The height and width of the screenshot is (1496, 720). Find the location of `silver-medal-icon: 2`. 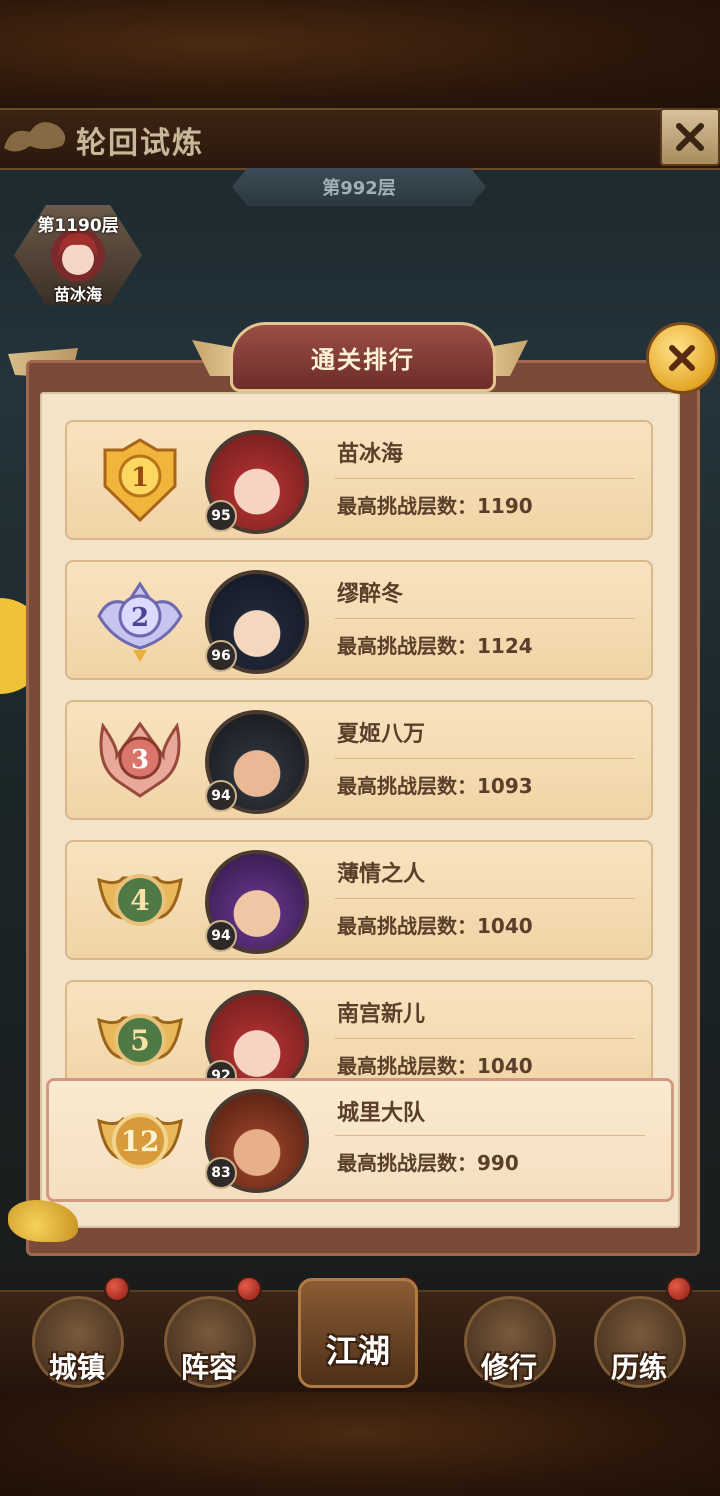

silver-medal-icon: 2 is located at coordinates (140, 621).